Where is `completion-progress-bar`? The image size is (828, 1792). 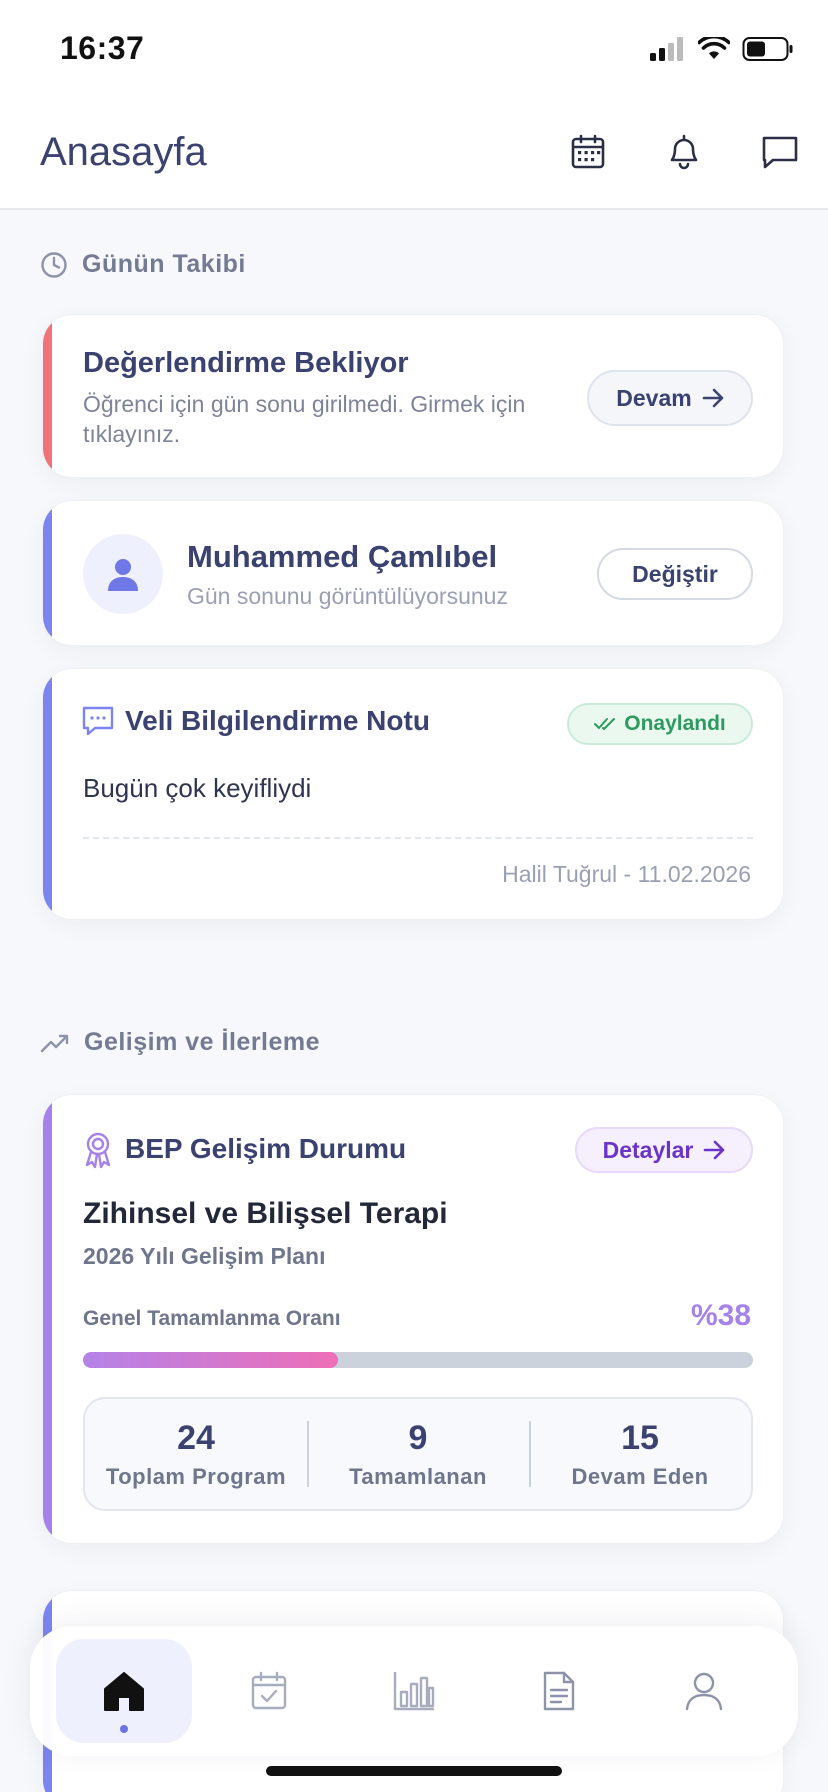 completion-progress-bar is located at coordinates (418, 1360).